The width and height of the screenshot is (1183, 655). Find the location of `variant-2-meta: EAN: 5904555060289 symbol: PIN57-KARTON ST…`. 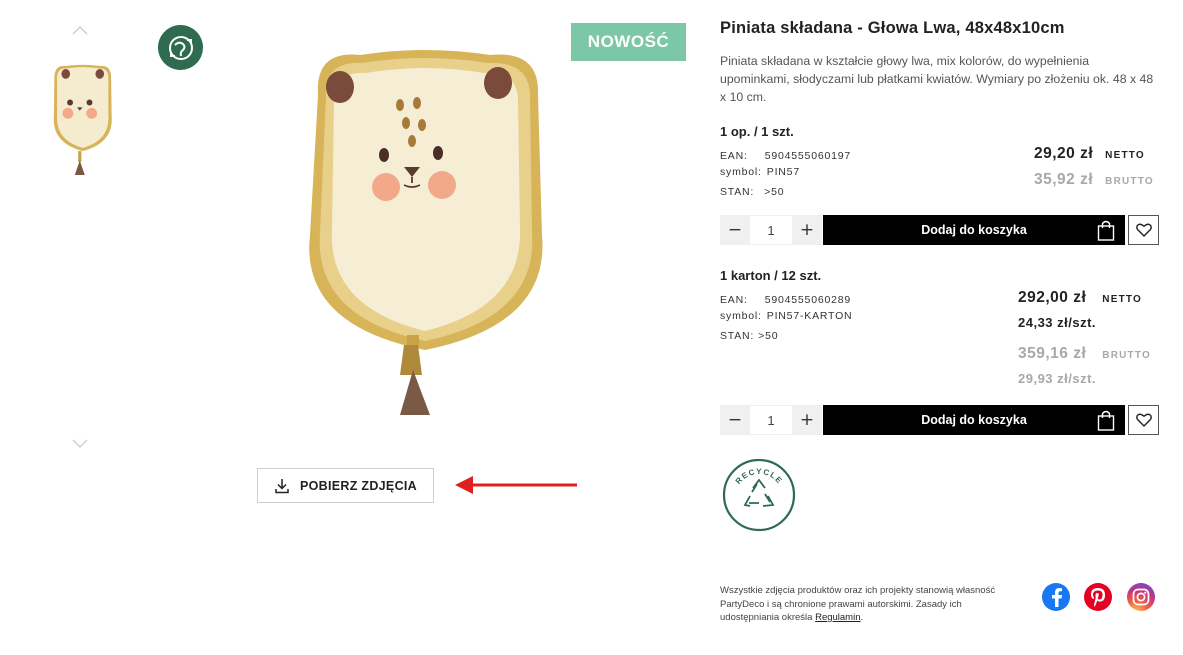

variant-2-meta: EAN: 5904555060289 symbol: PIN57-KARTON ST… is located at coordinates (786, 318).